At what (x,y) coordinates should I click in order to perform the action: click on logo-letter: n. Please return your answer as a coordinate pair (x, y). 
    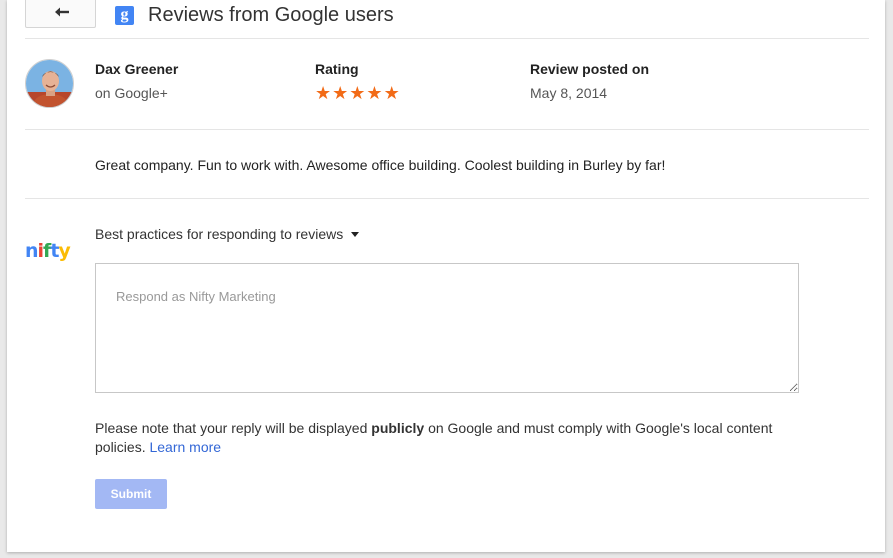
    Looking at the image, I should click on (31, 251).